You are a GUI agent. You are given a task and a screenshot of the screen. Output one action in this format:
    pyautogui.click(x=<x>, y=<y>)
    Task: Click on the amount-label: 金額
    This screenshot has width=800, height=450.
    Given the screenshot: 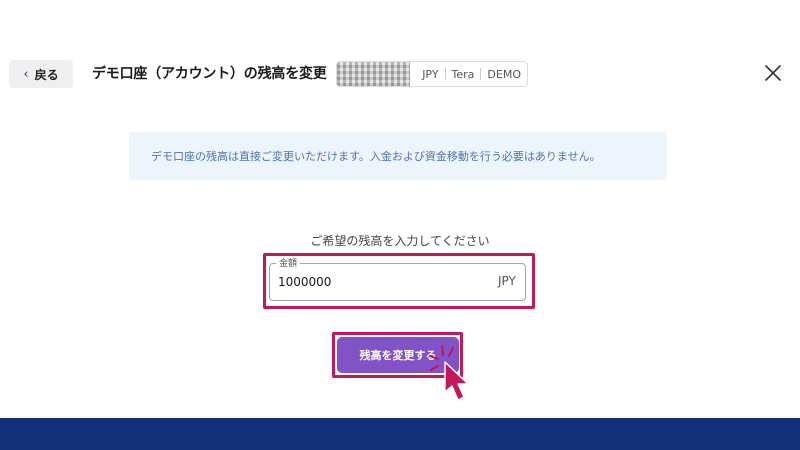 What is the action you would take?
    pyautogui.click(x=288, y=262)
    